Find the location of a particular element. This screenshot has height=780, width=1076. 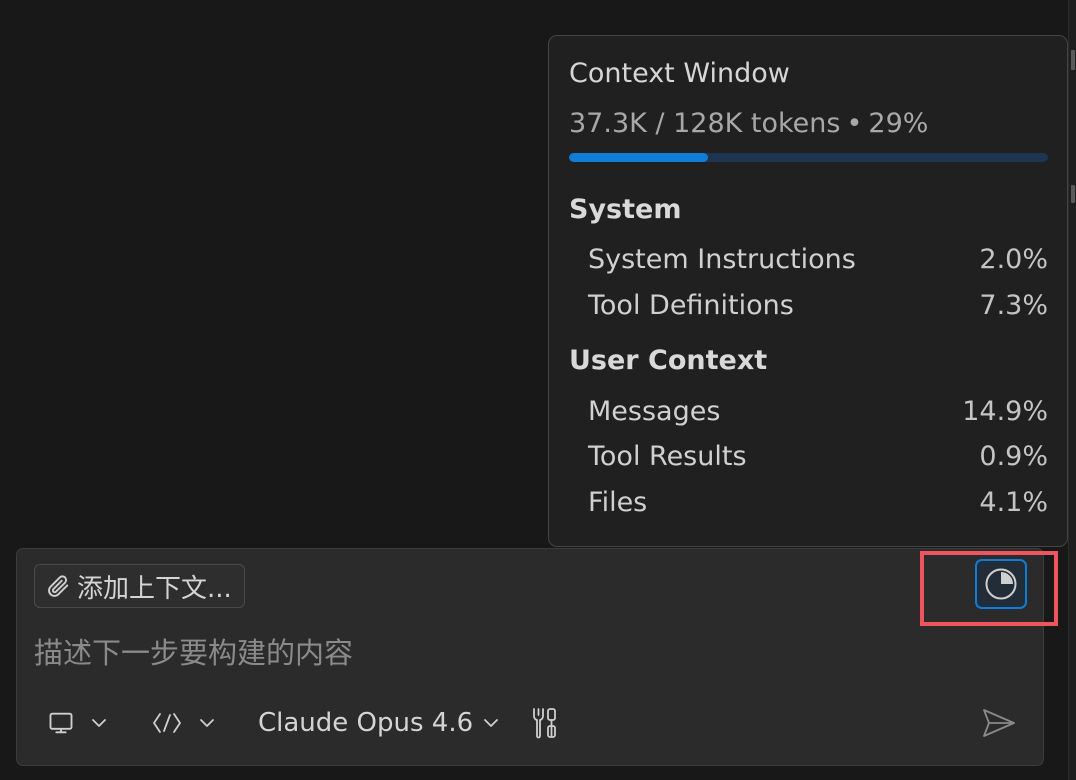

context-window-title: Context Window is located at coordinates (679, 73).